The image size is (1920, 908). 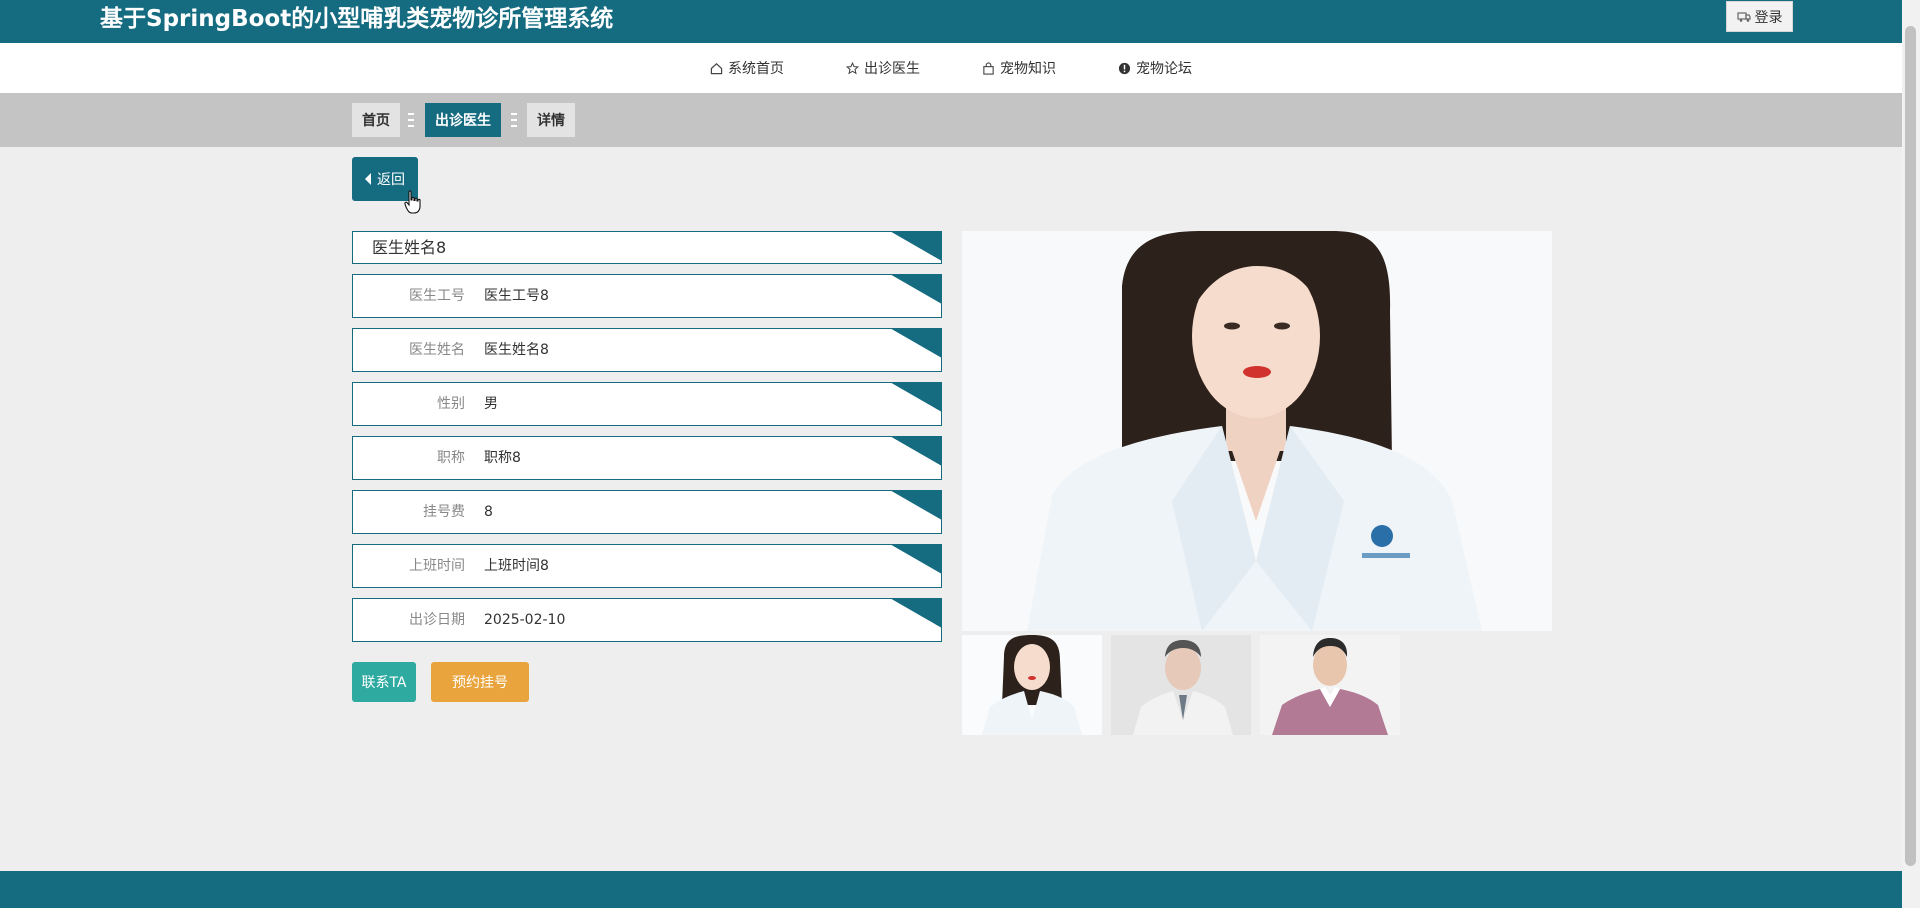 I want to click on scrollbar-thumb, so click(x=1910, y=446).